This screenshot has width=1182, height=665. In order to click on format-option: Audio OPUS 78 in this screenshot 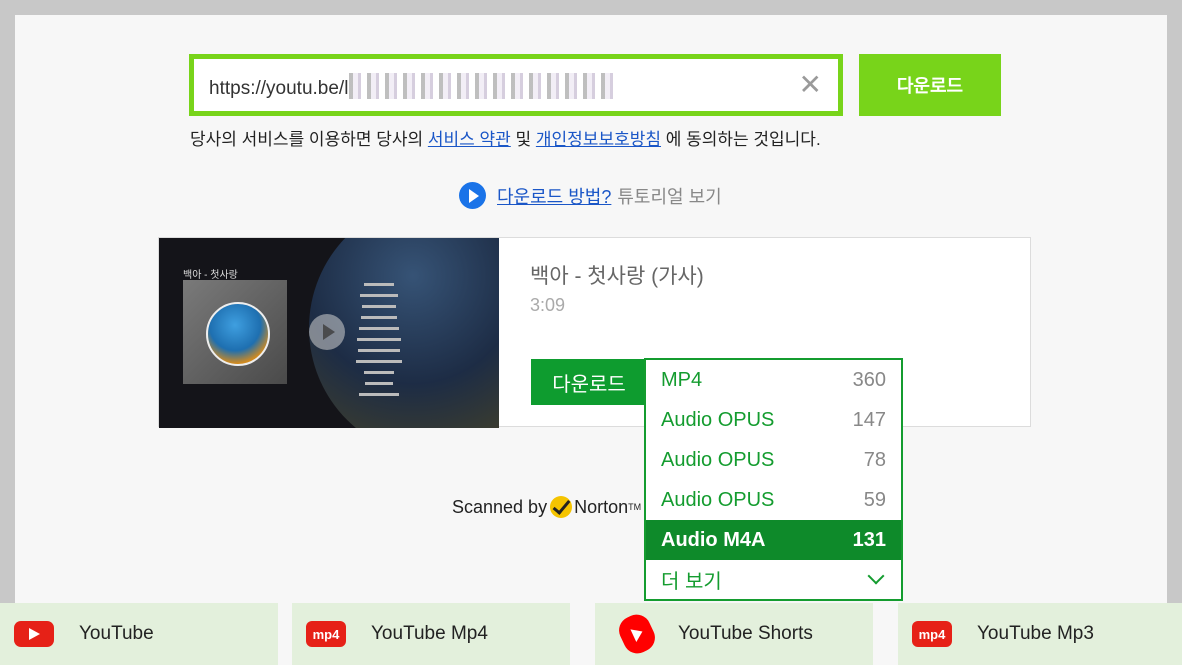, I will do `click(773, 460)`.